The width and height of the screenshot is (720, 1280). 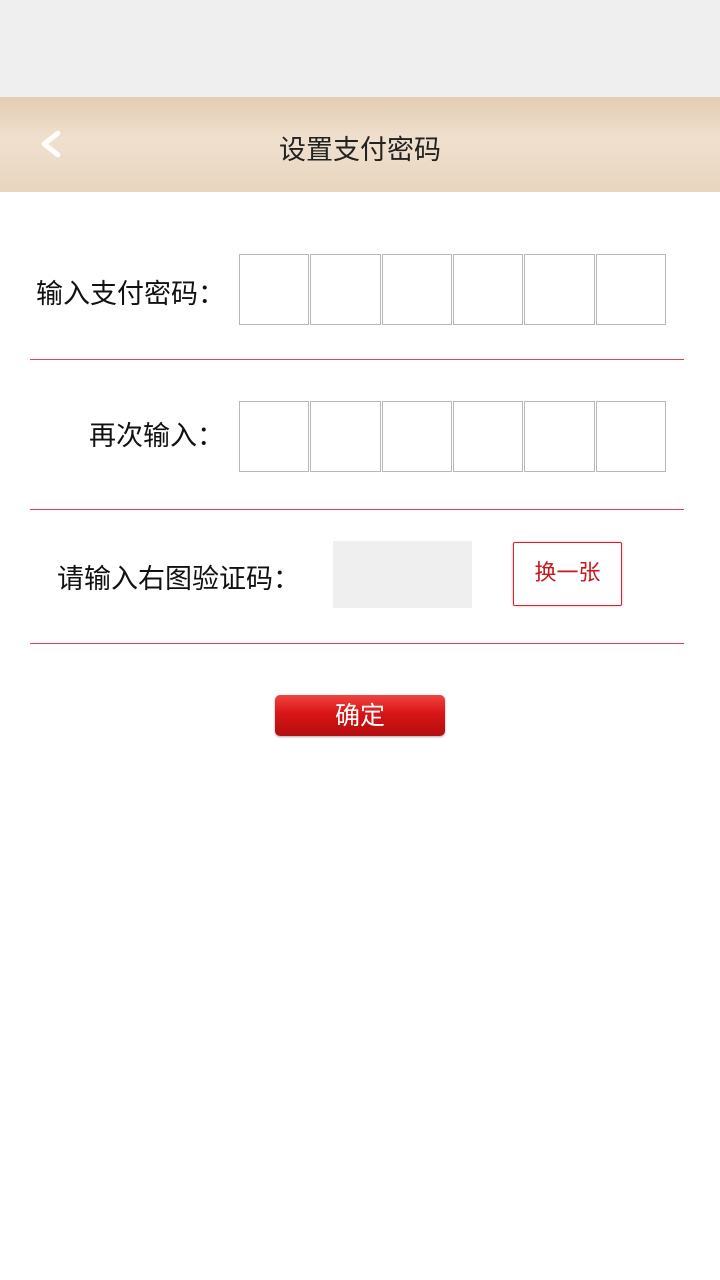 I want to click on password-label: 输入支付密码：, so click(x=130, y=294).